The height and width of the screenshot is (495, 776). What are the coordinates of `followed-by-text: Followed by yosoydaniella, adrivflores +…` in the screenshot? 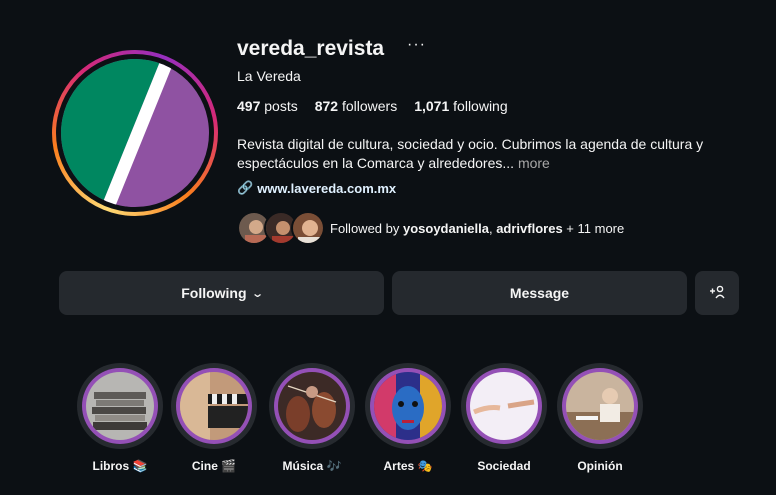 It's located at (477, 228).